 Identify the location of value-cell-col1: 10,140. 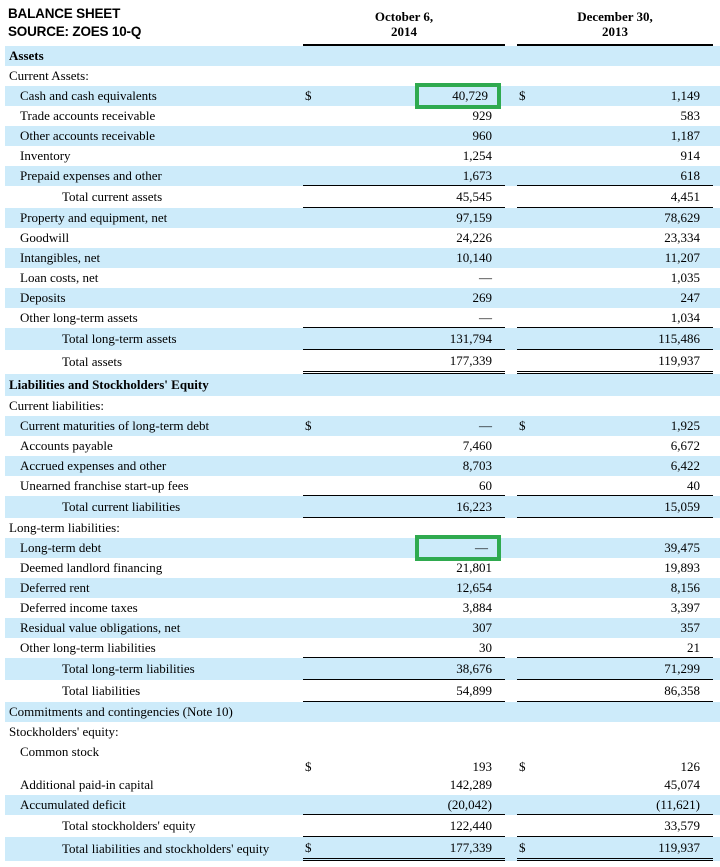
(404, 258).